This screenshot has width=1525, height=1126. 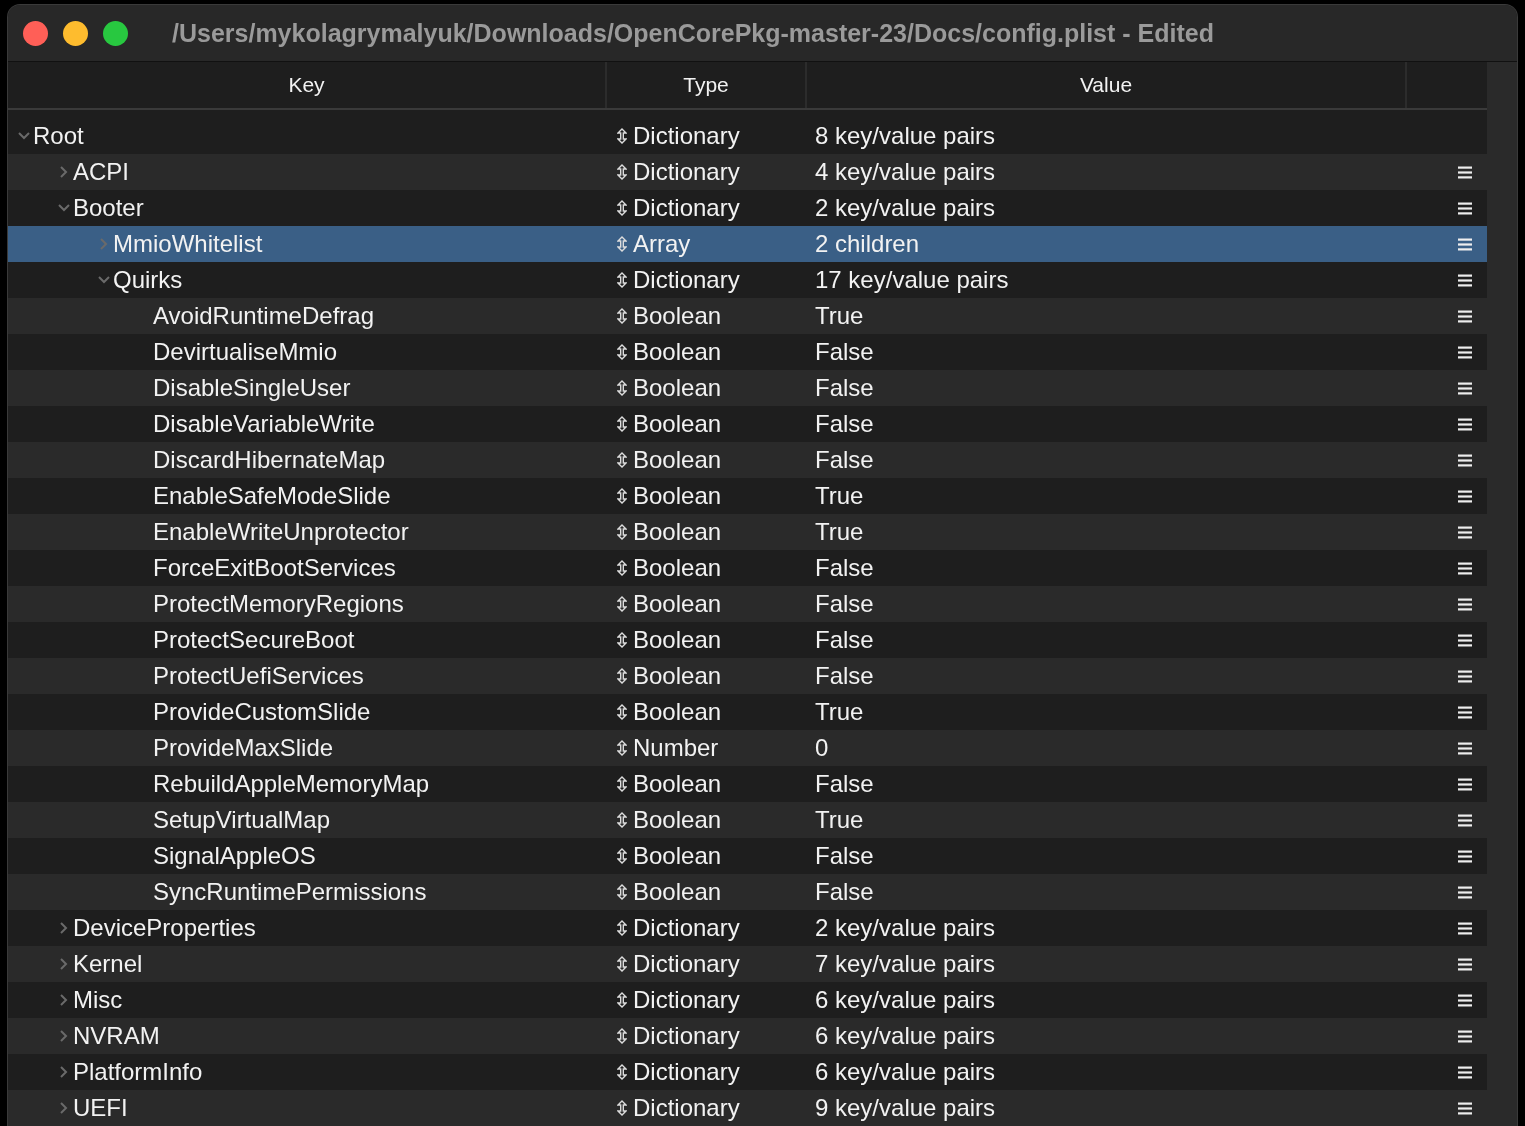 I want to click on key-text: RebuildAppleMemoryMap, so click(x=291, y=784).